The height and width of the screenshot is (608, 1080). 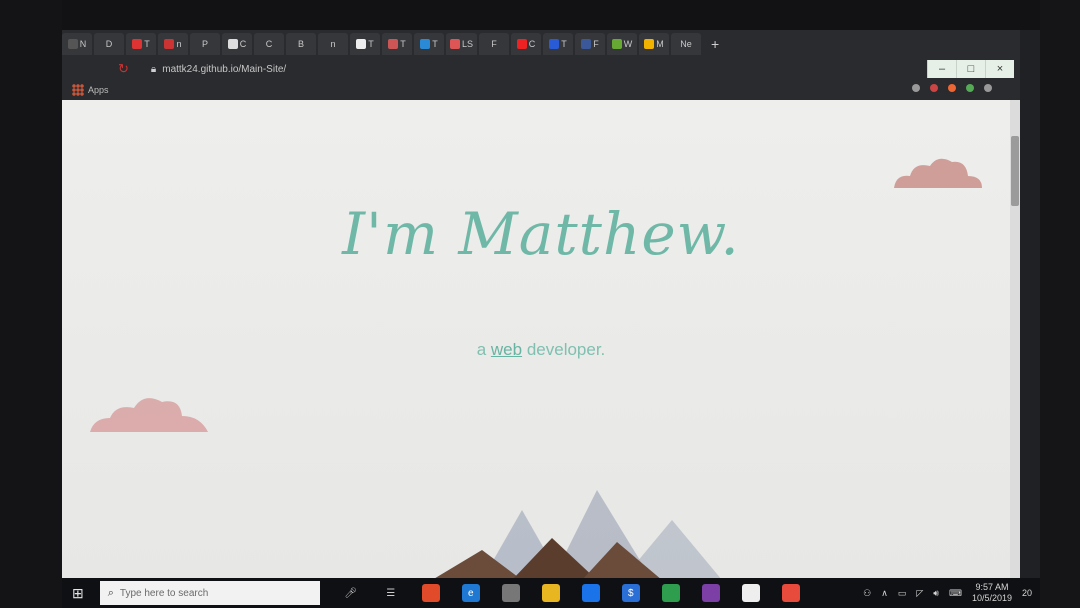 What do you see at coordinates (991, 598) in the screenshot?
I see `clock-date: 10/5/2019` at bounding box center [991, 598].